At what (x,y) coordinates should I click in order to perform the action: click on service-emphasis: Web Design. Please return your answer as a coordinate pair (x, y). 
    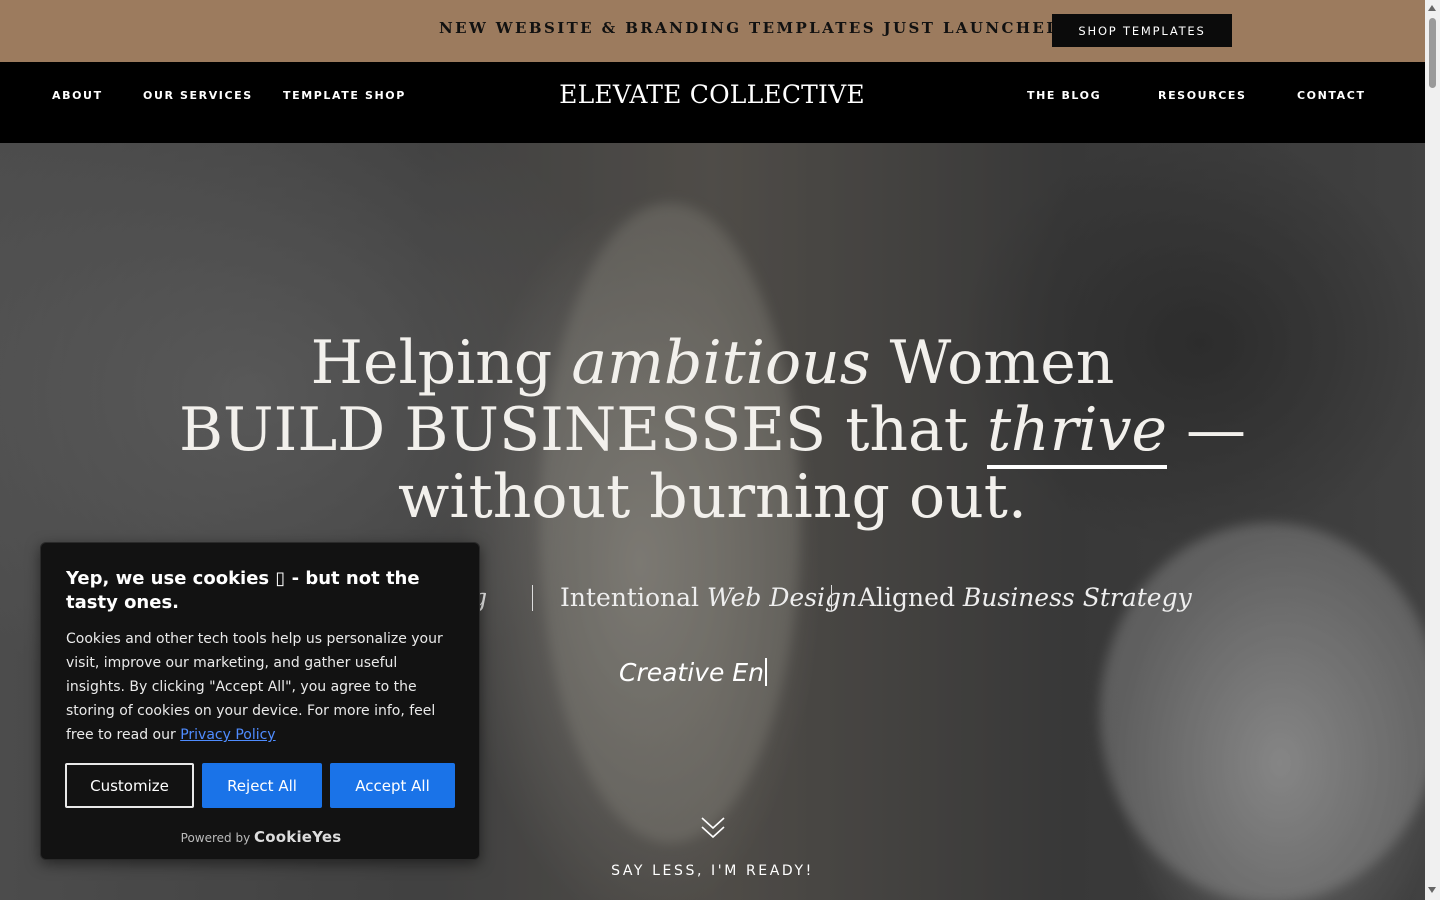
    Looking at the image, I should click on (782, 597).